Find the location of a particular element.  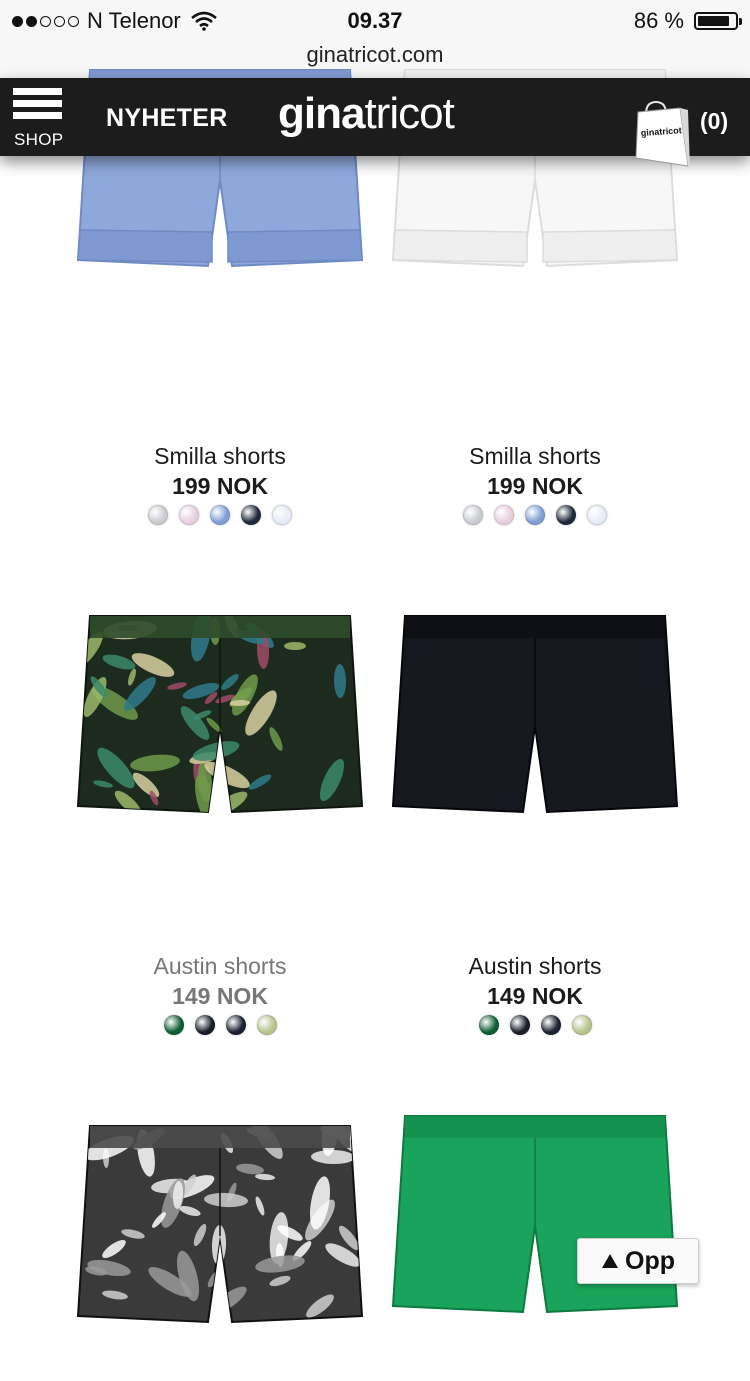

product-image-black-white-leaf-shorts is located at coordinates (220, 1248).